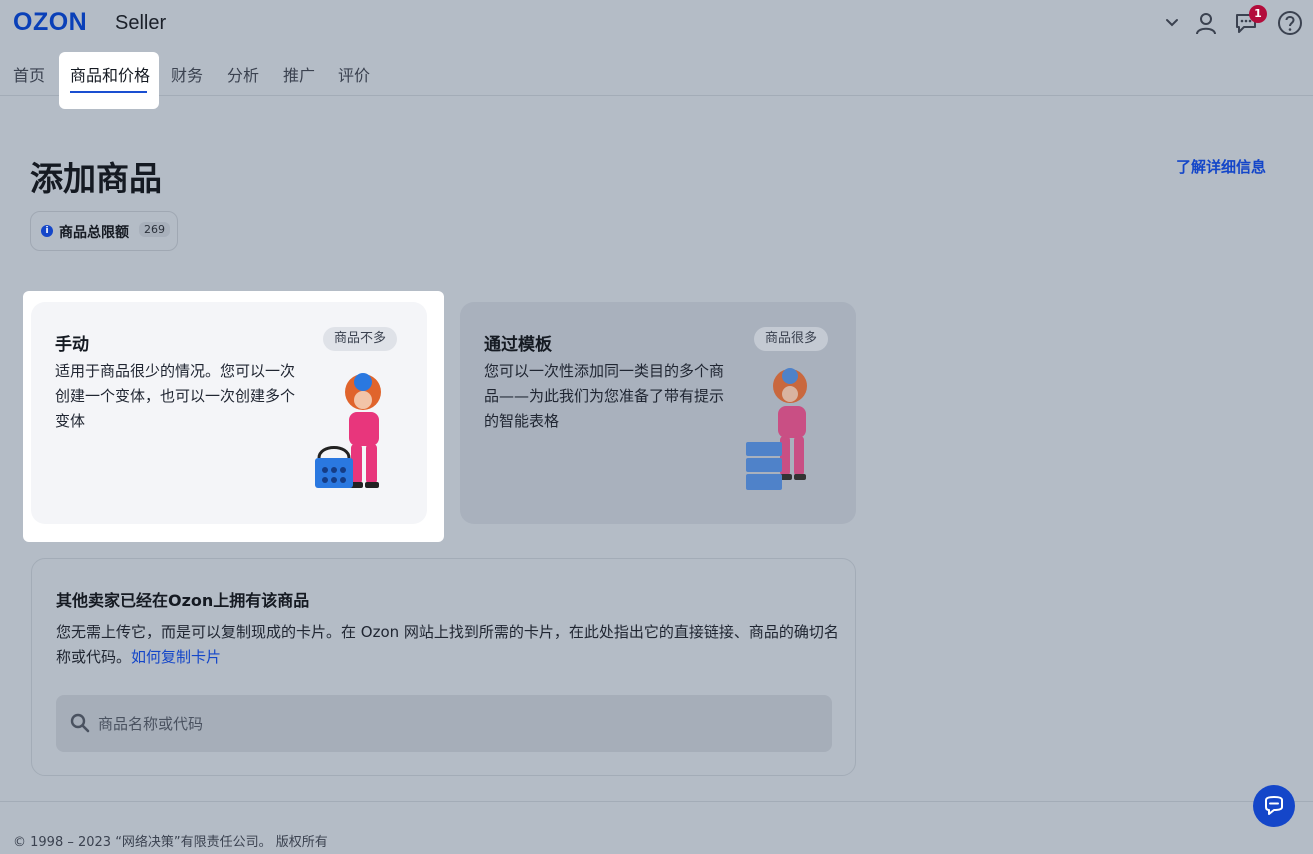  I want to click on manual-card-tag: 商品不多, so click(360, 339).